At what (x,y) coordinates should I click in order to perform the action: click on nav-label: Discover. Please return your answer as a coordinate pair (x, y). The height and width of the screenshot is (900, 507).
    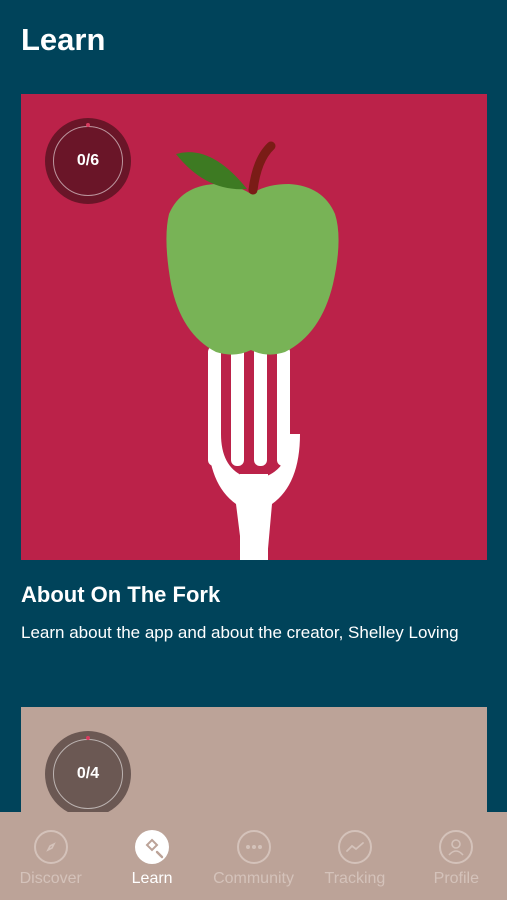
    Looking at the image, I should click on (50, 878).